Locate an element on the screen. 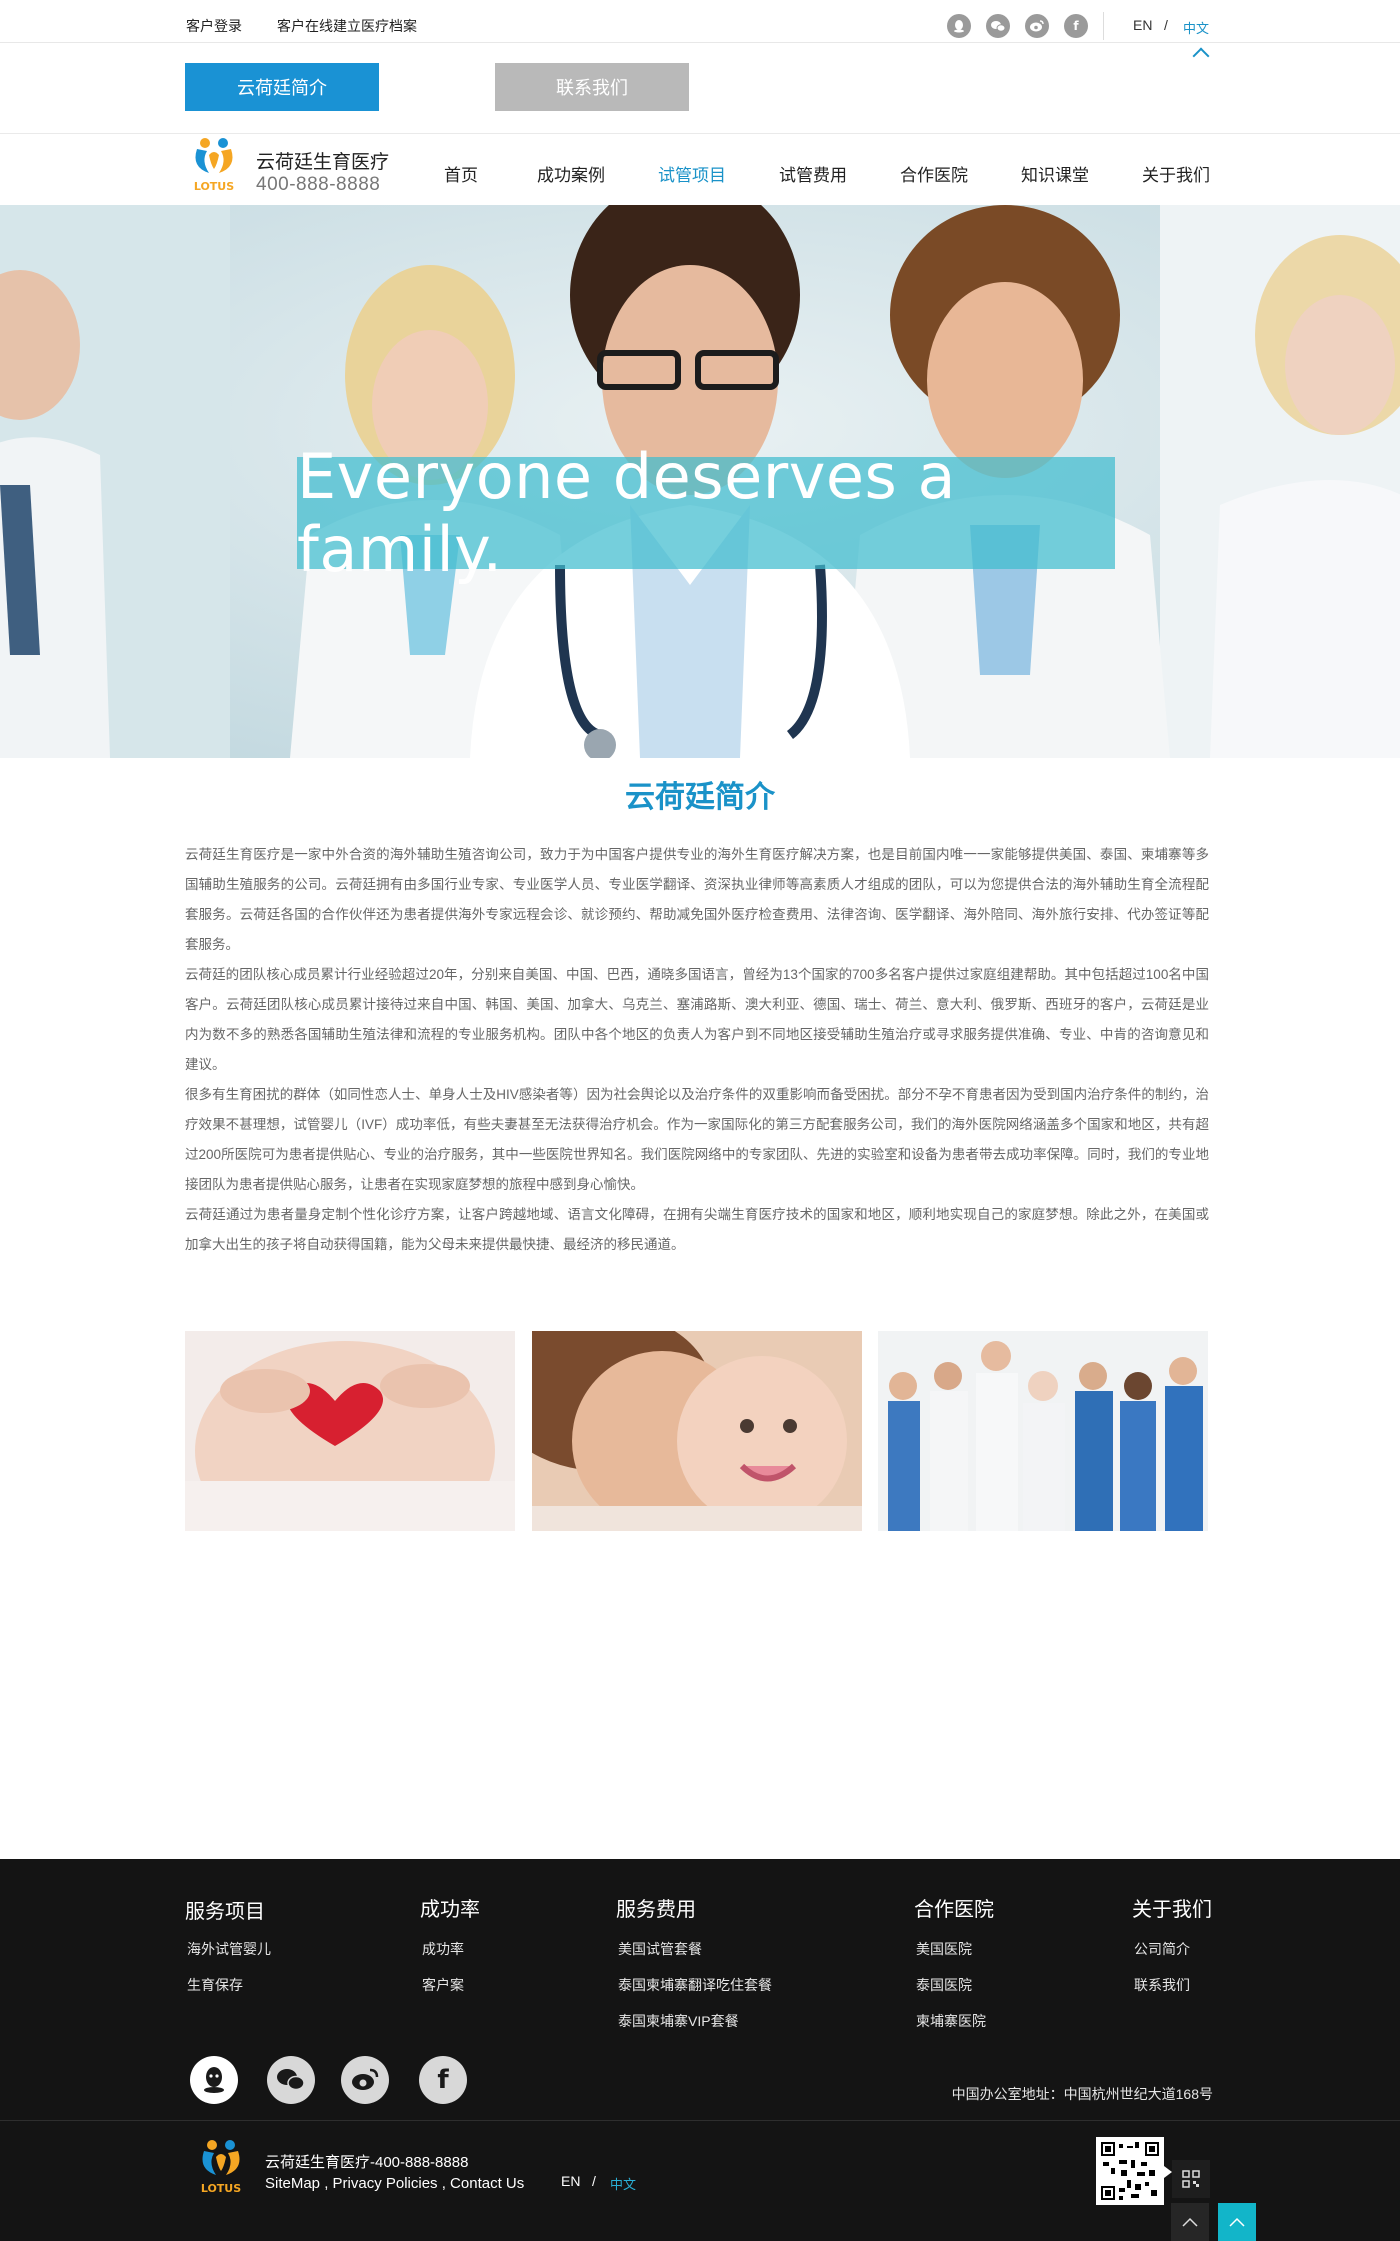  chevron-up-icon is located at coordinates (1201, 56).